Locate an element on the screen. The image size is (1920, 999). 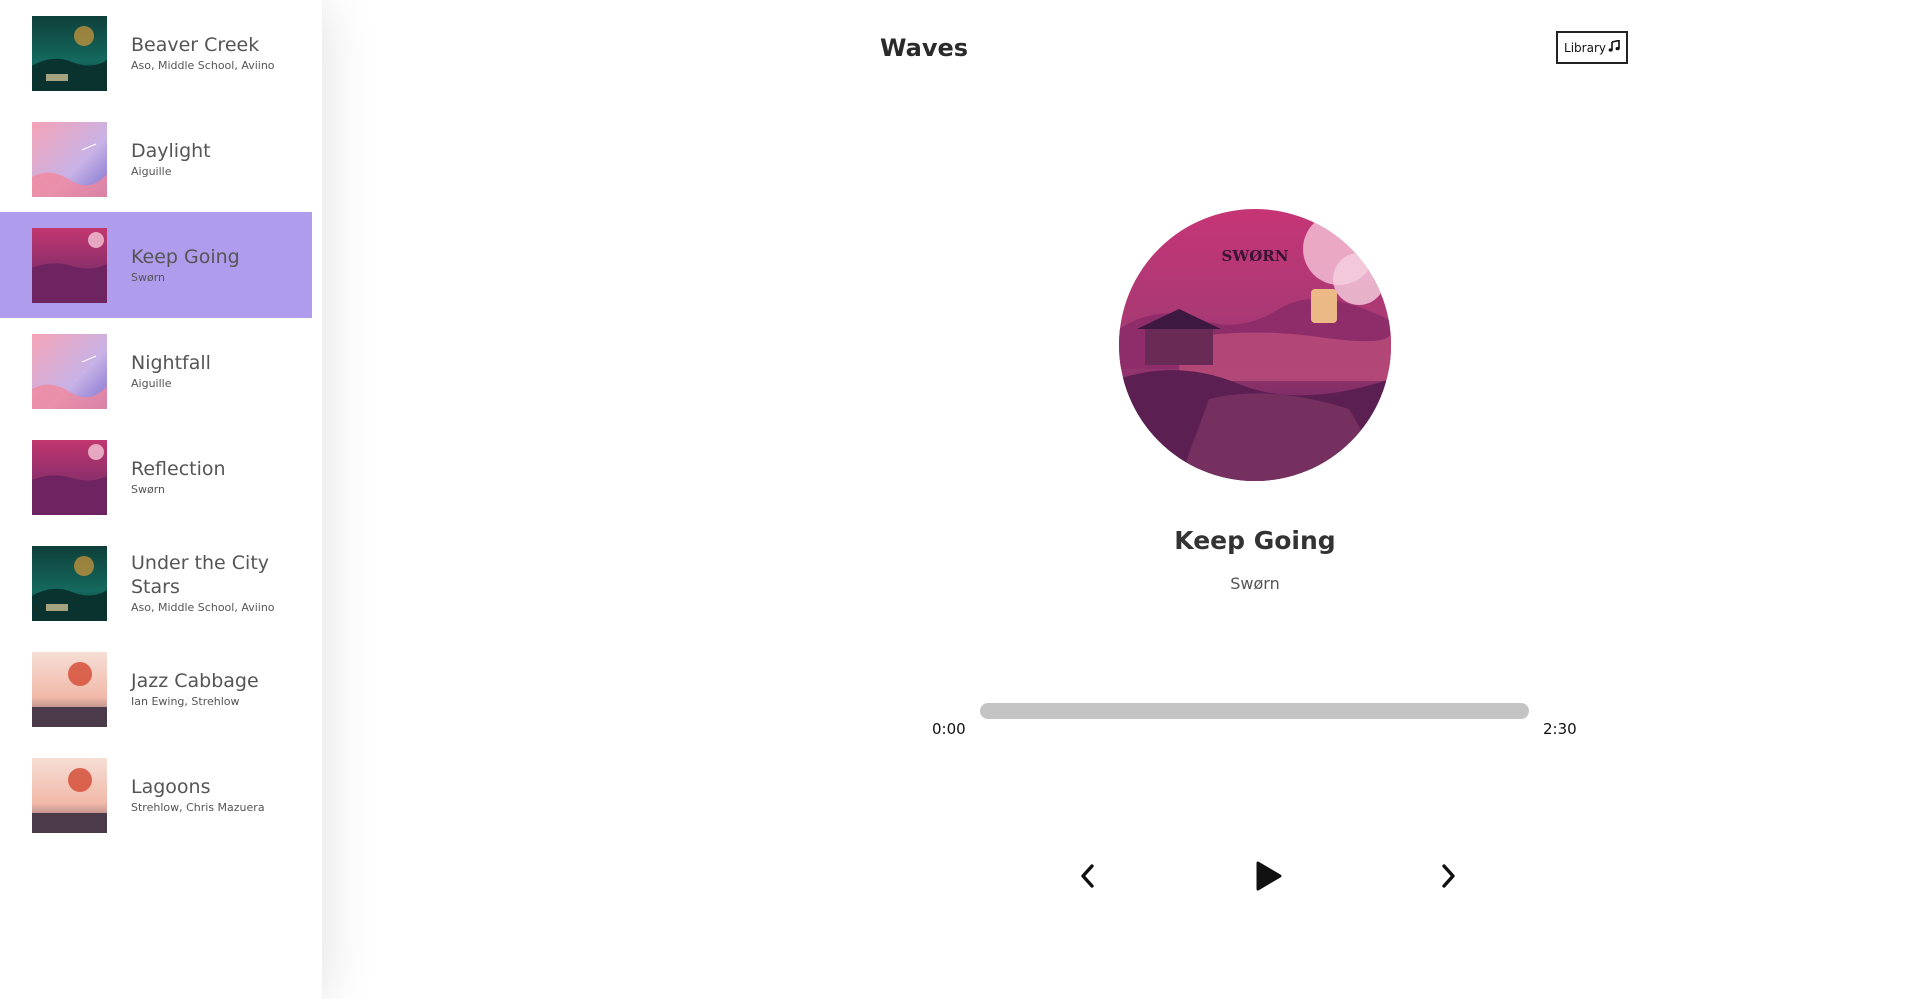
library-song-nightfall: Nightfall Aiguille is located at coordinates (156, 371).